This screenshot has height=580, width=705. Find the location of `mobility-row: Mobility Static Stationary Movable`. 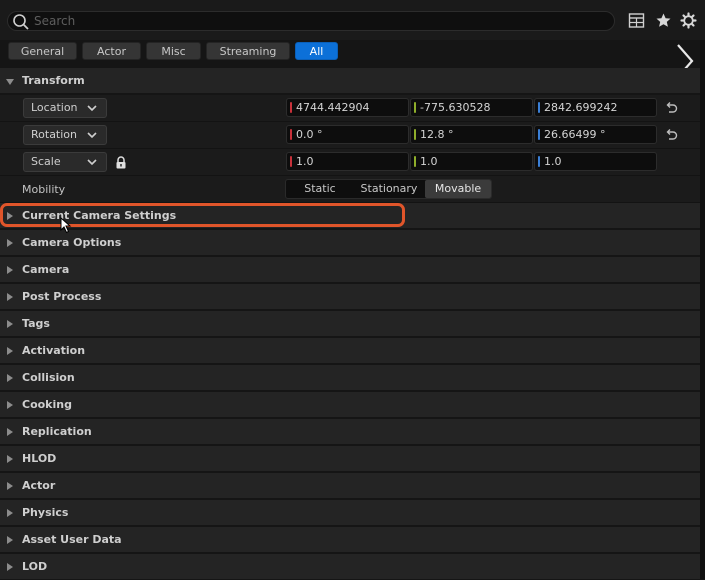

mobility-row: Mobility Static Stationary Movable is located at coordinates (350, 189).